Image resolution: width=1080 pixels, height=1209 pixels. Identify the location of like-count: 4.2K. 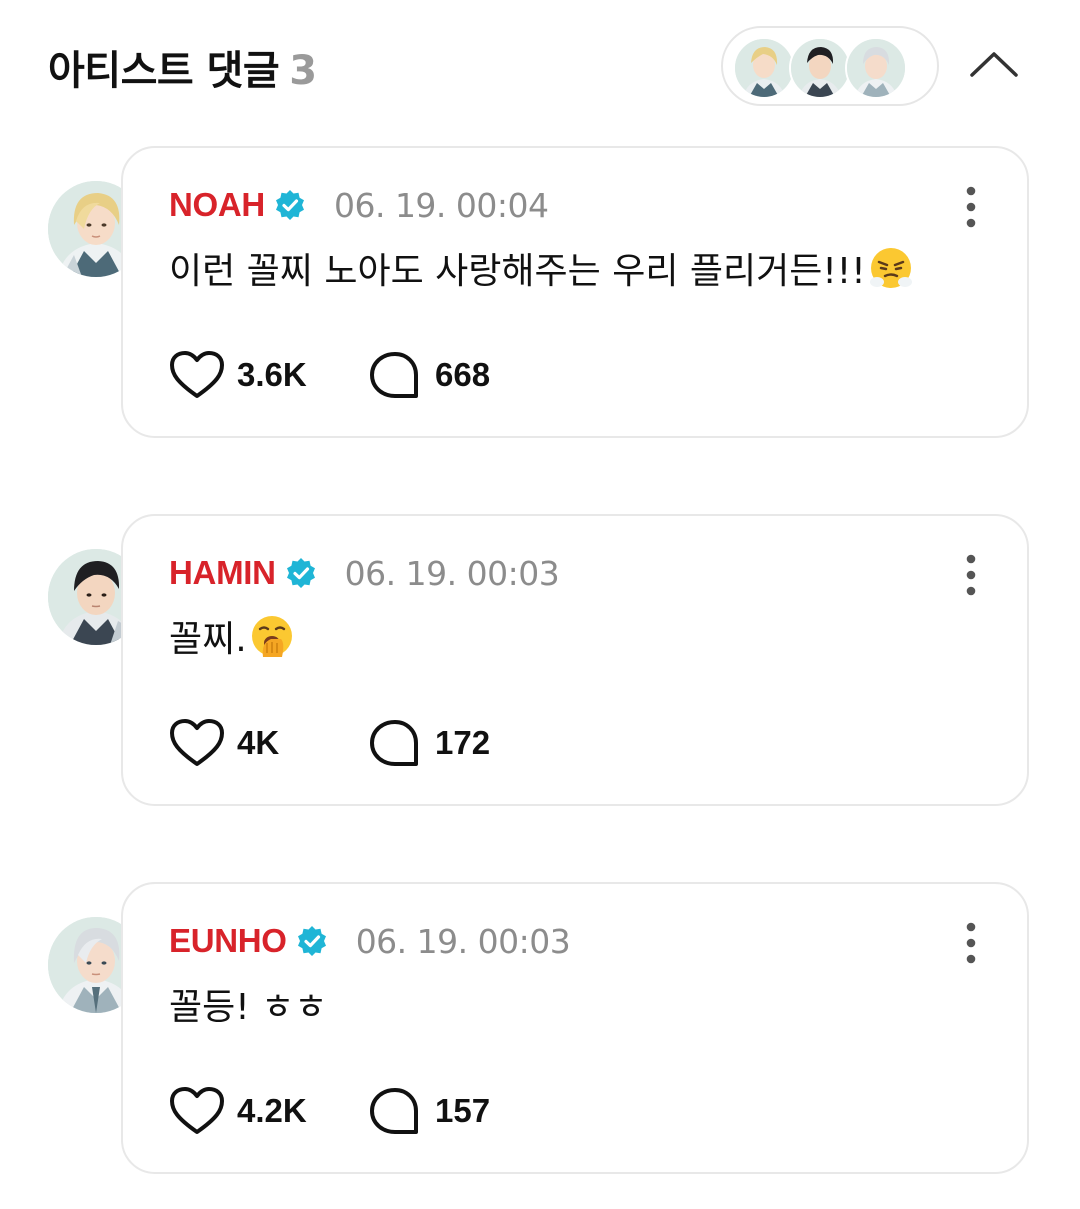
(272, 1110).